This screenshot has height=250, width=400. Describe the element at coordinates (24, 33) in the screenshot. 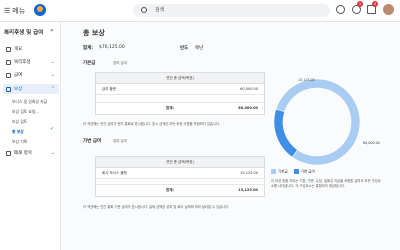

I see `sidebar-title: 복리후생 및 급여` at that location.